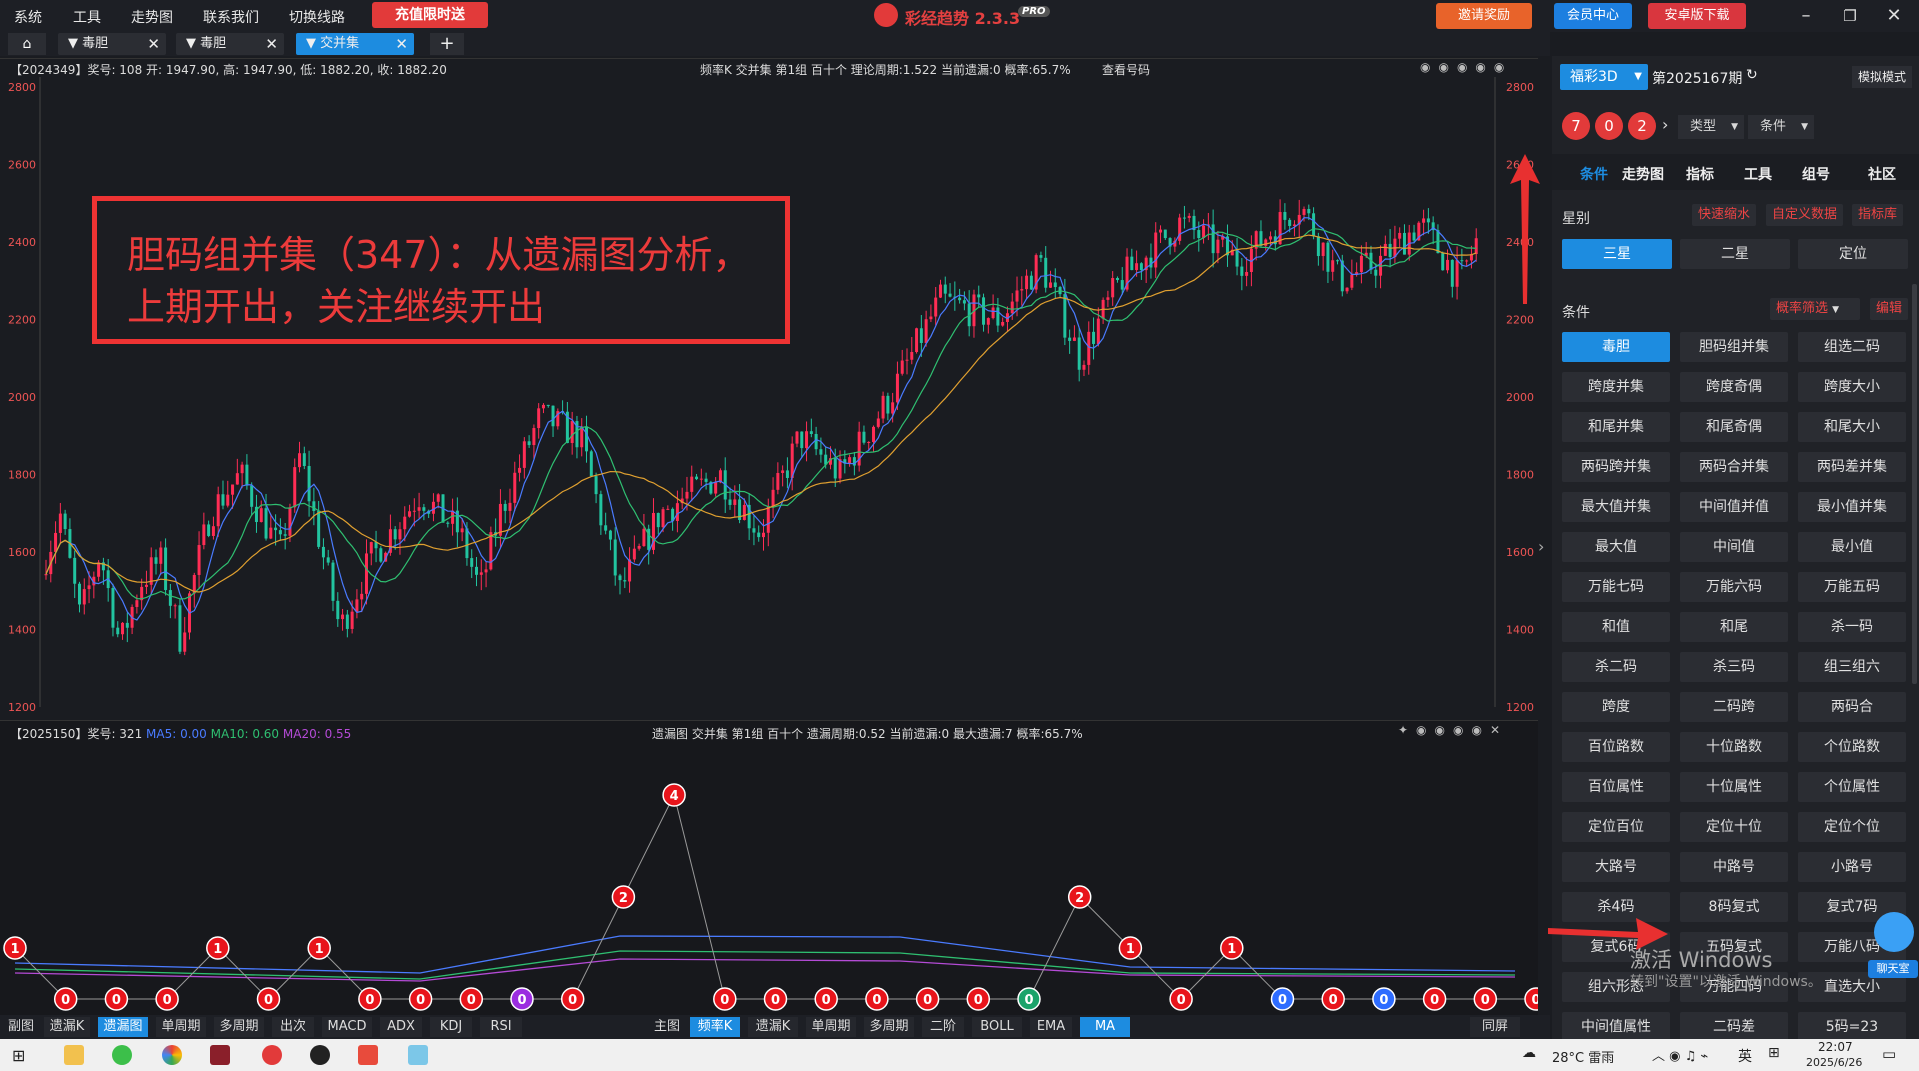 Image resolution: width=1919 pixels, height=1071 pixels. I want to click on condition-31: 十位路数, so click(1734, 747).